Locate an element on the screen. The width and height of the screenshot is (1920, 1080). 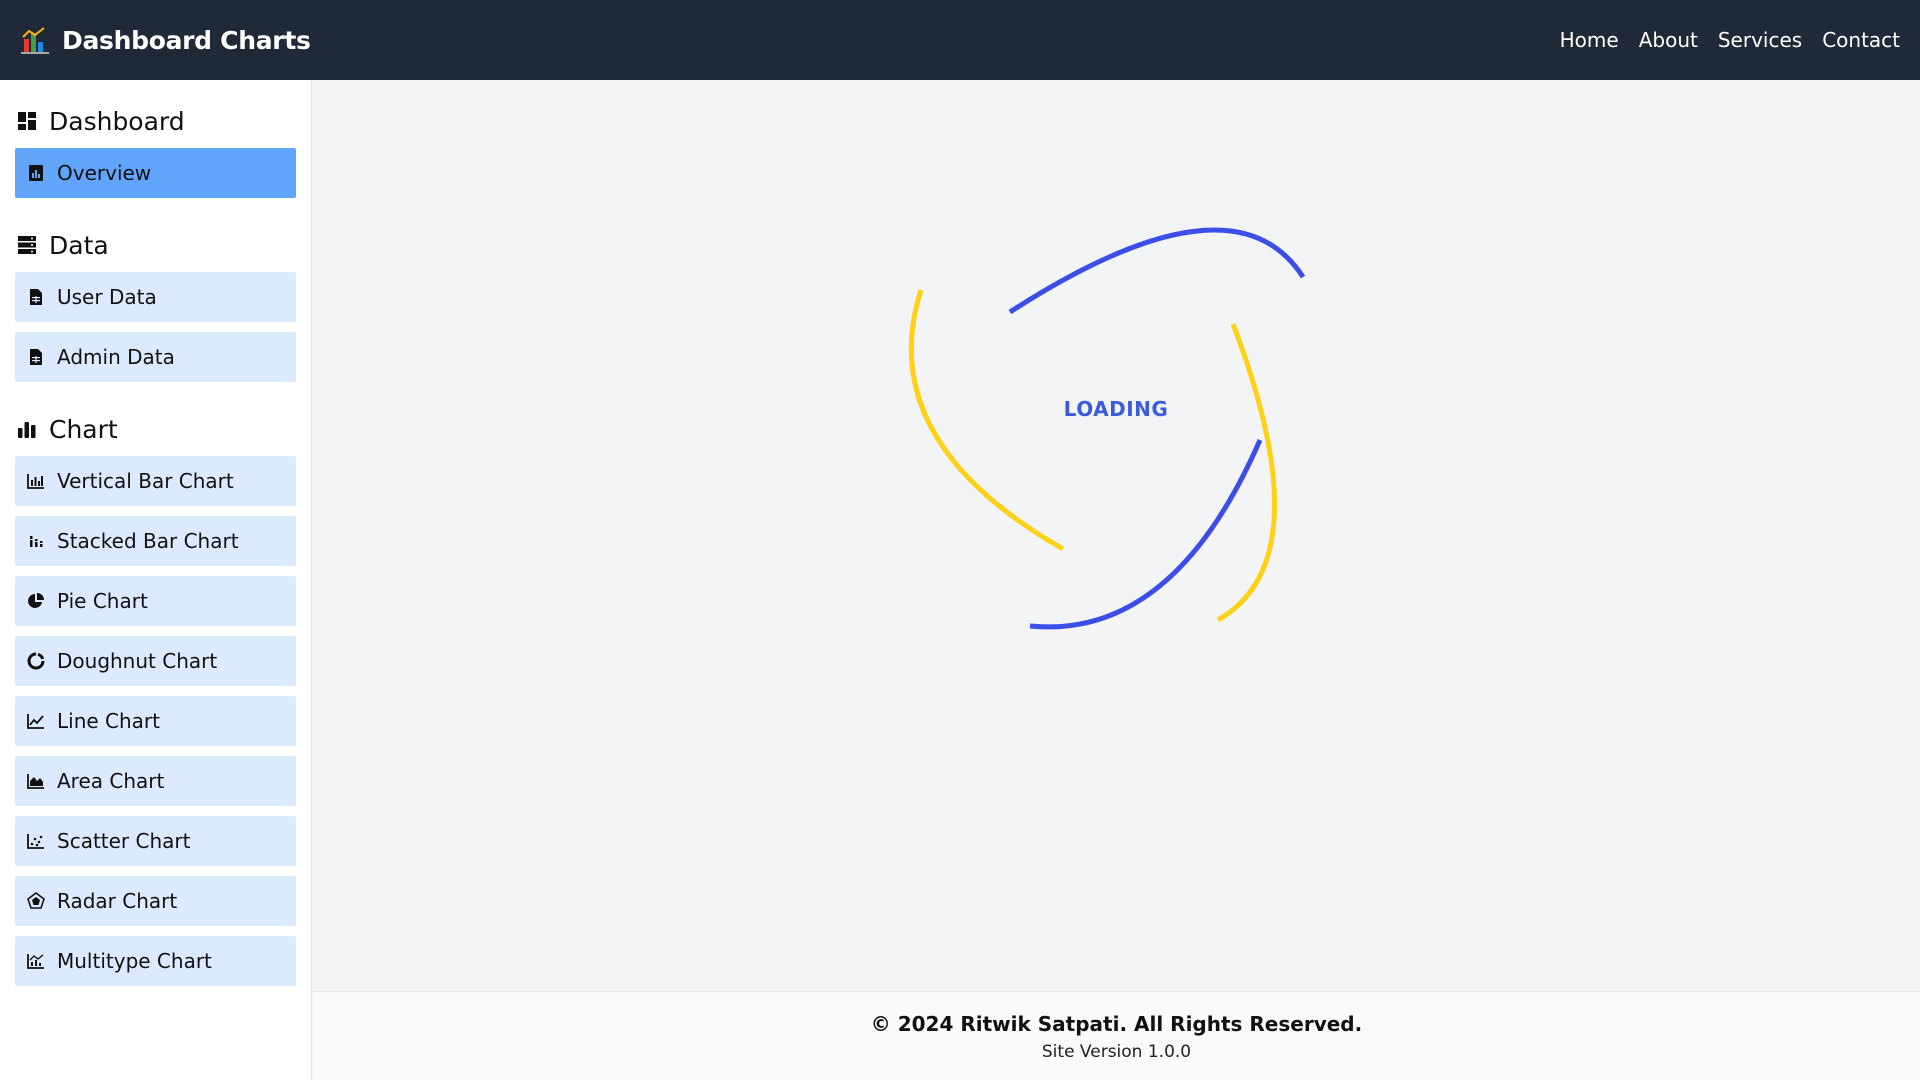
sidebar-item-label: Line Chart is located at coordinates (108, 721).